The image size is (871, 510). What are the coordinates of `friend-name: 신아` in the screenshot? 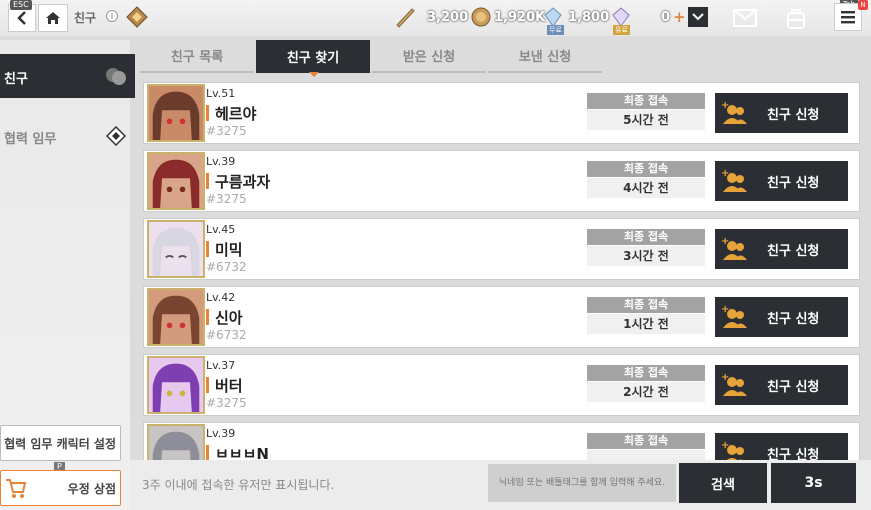 It's located at (229, 318).